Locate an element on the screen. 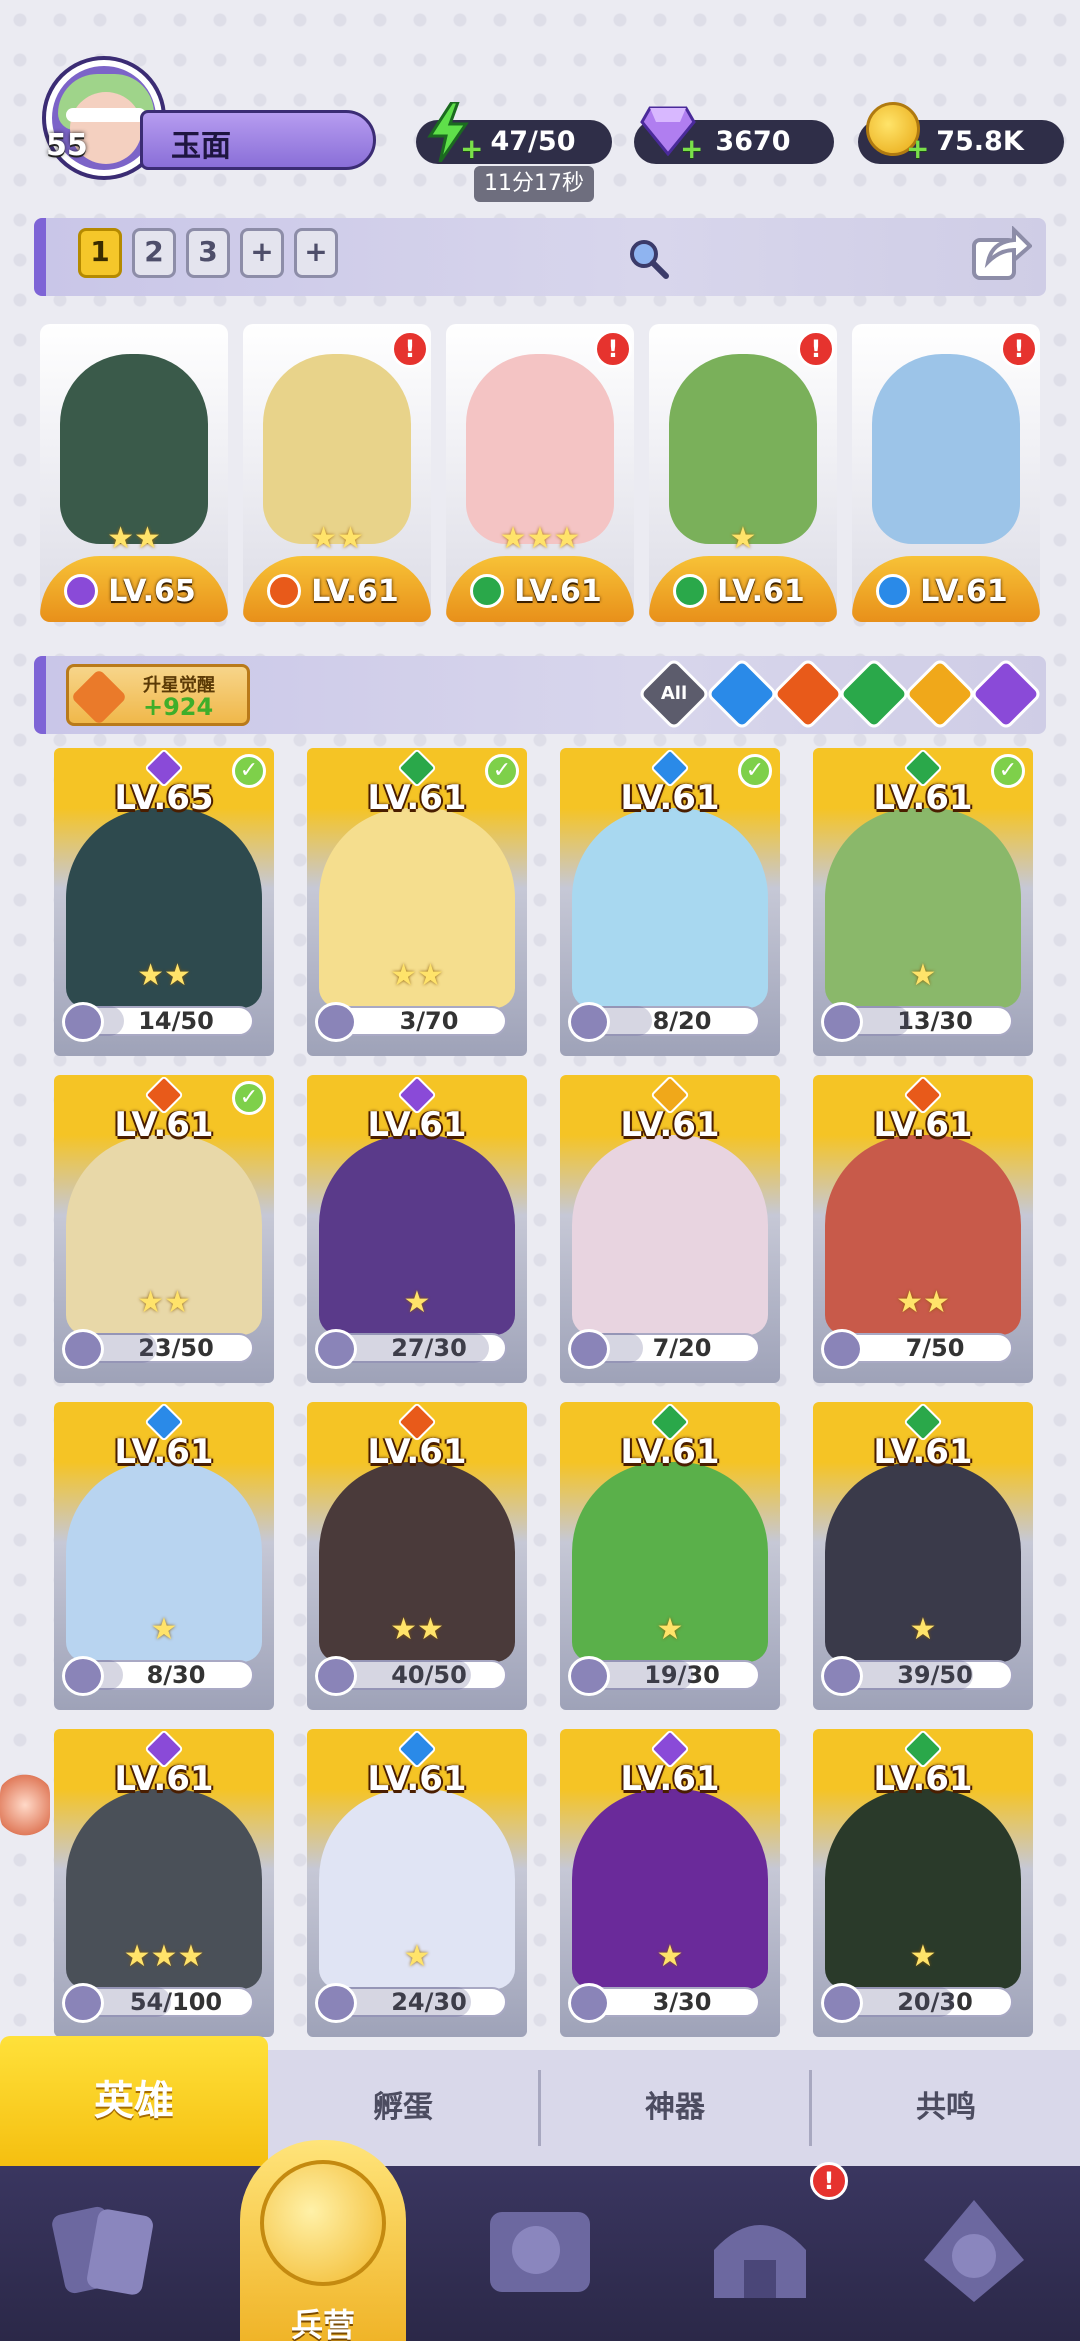  element-dark-icon is located at coordinates (81, 591).